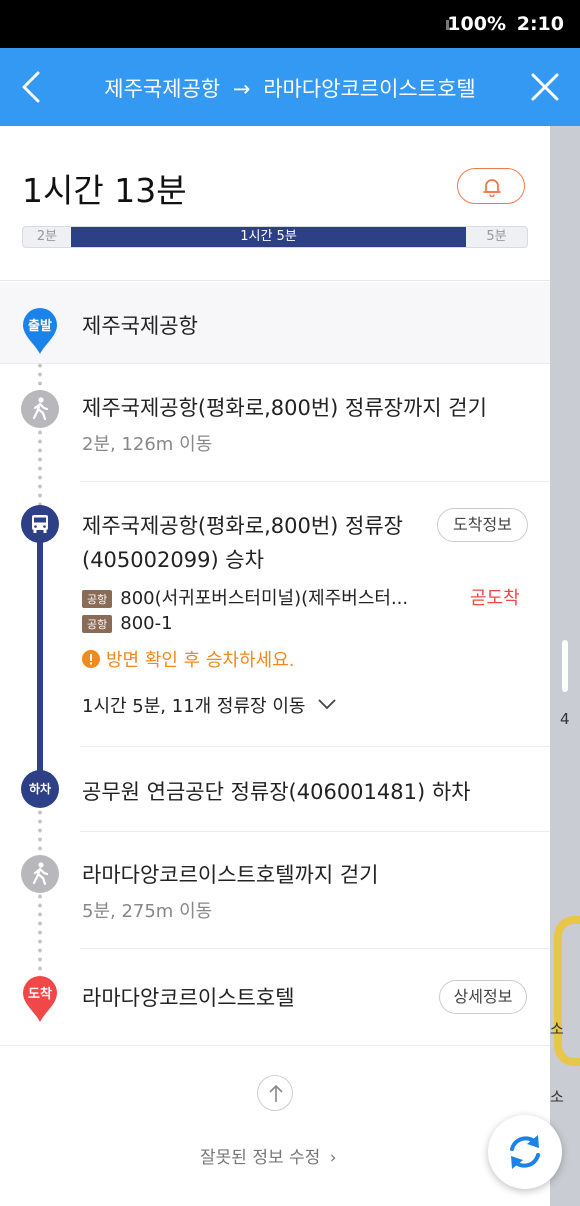 The image size is (580, 1206). I want to click on warning-text: 방면 확인 후 승차하세요., so click(200, 660).